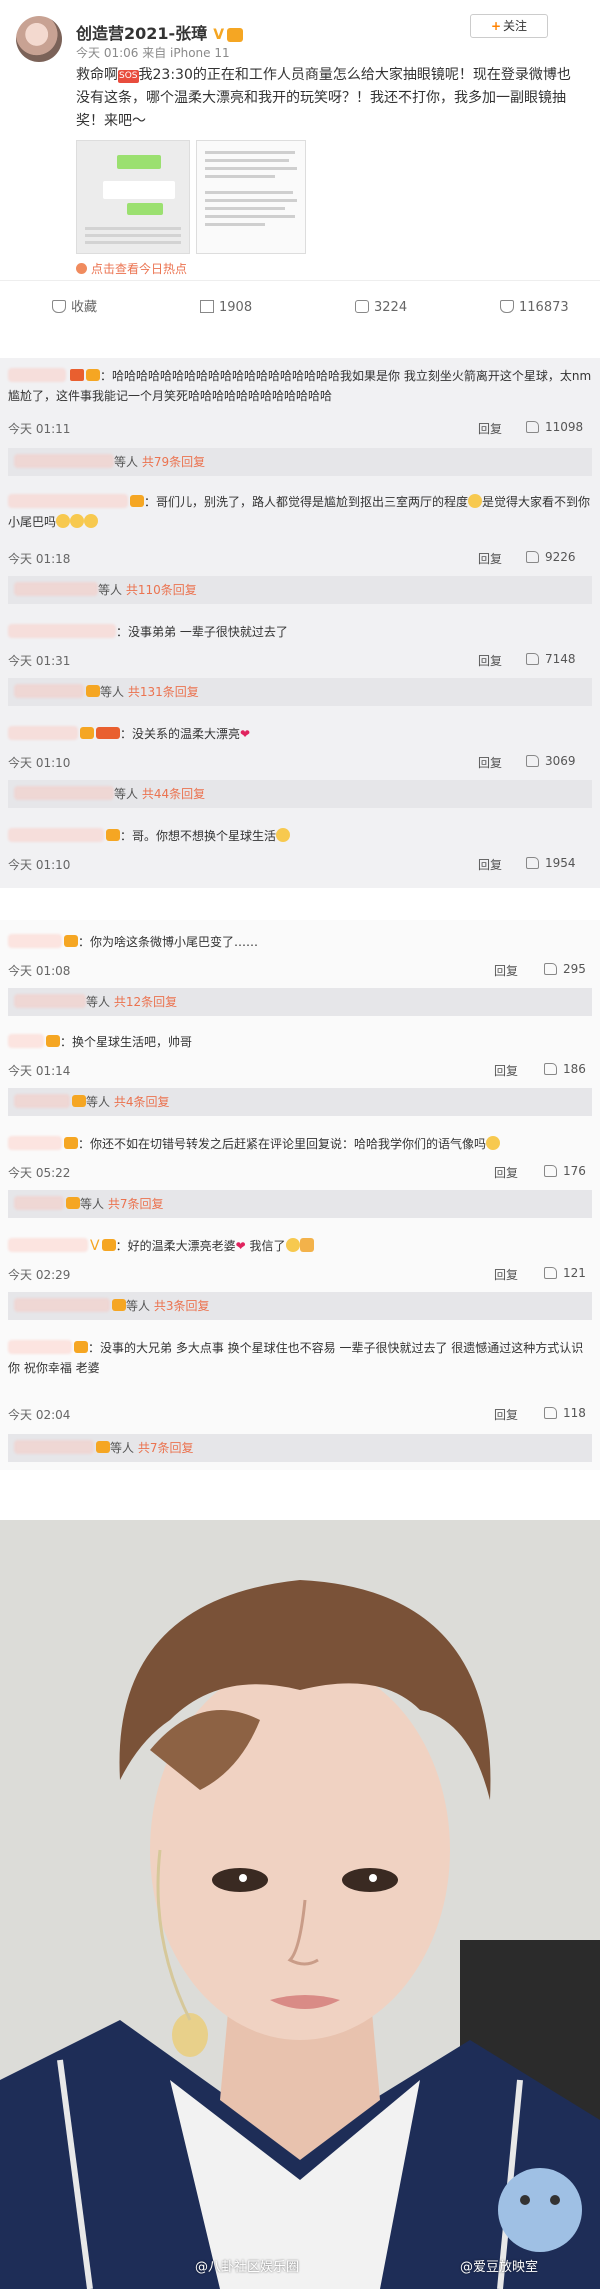 The width and height of the screenshot is (600, 2289). Describe the element at coordinates (554, 427) in the screenshot. I see `comment-like-button: 11098` at that location.